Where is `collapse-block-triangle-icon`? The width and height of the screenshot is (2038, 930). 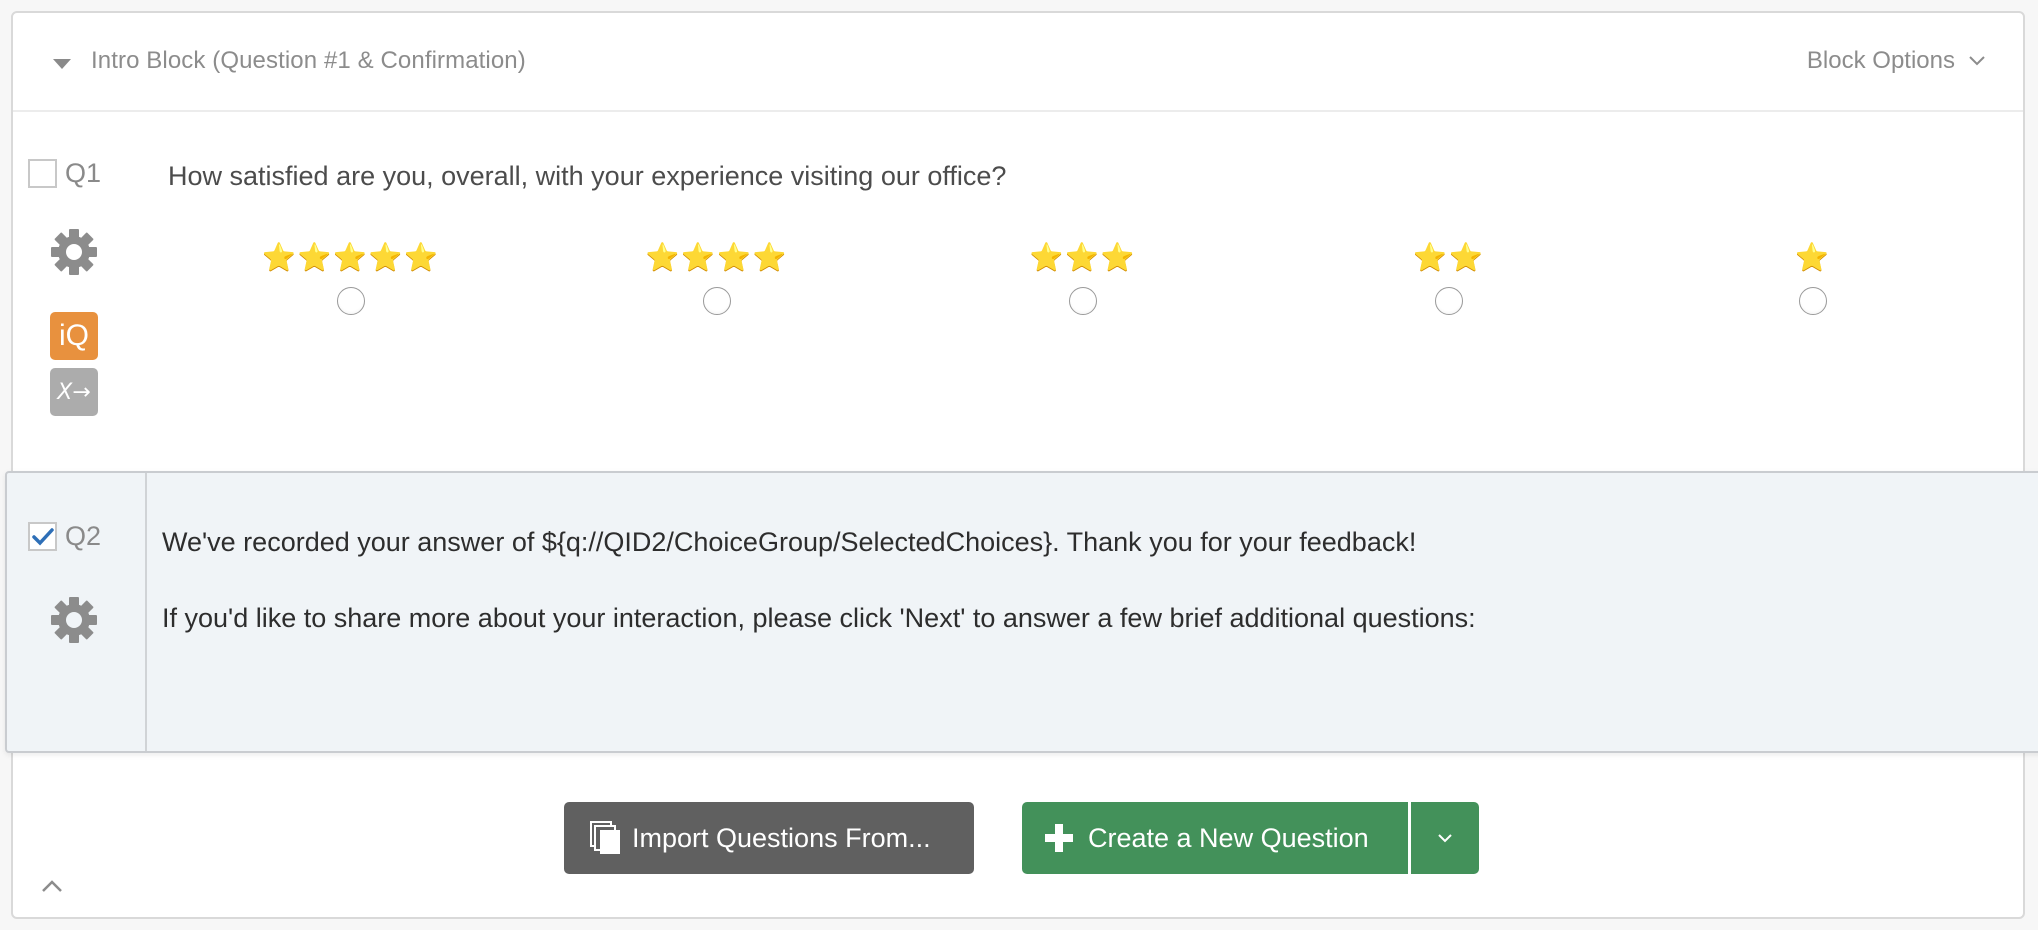
collapse-block-triangle-icon is located at coordinates (62, 64).